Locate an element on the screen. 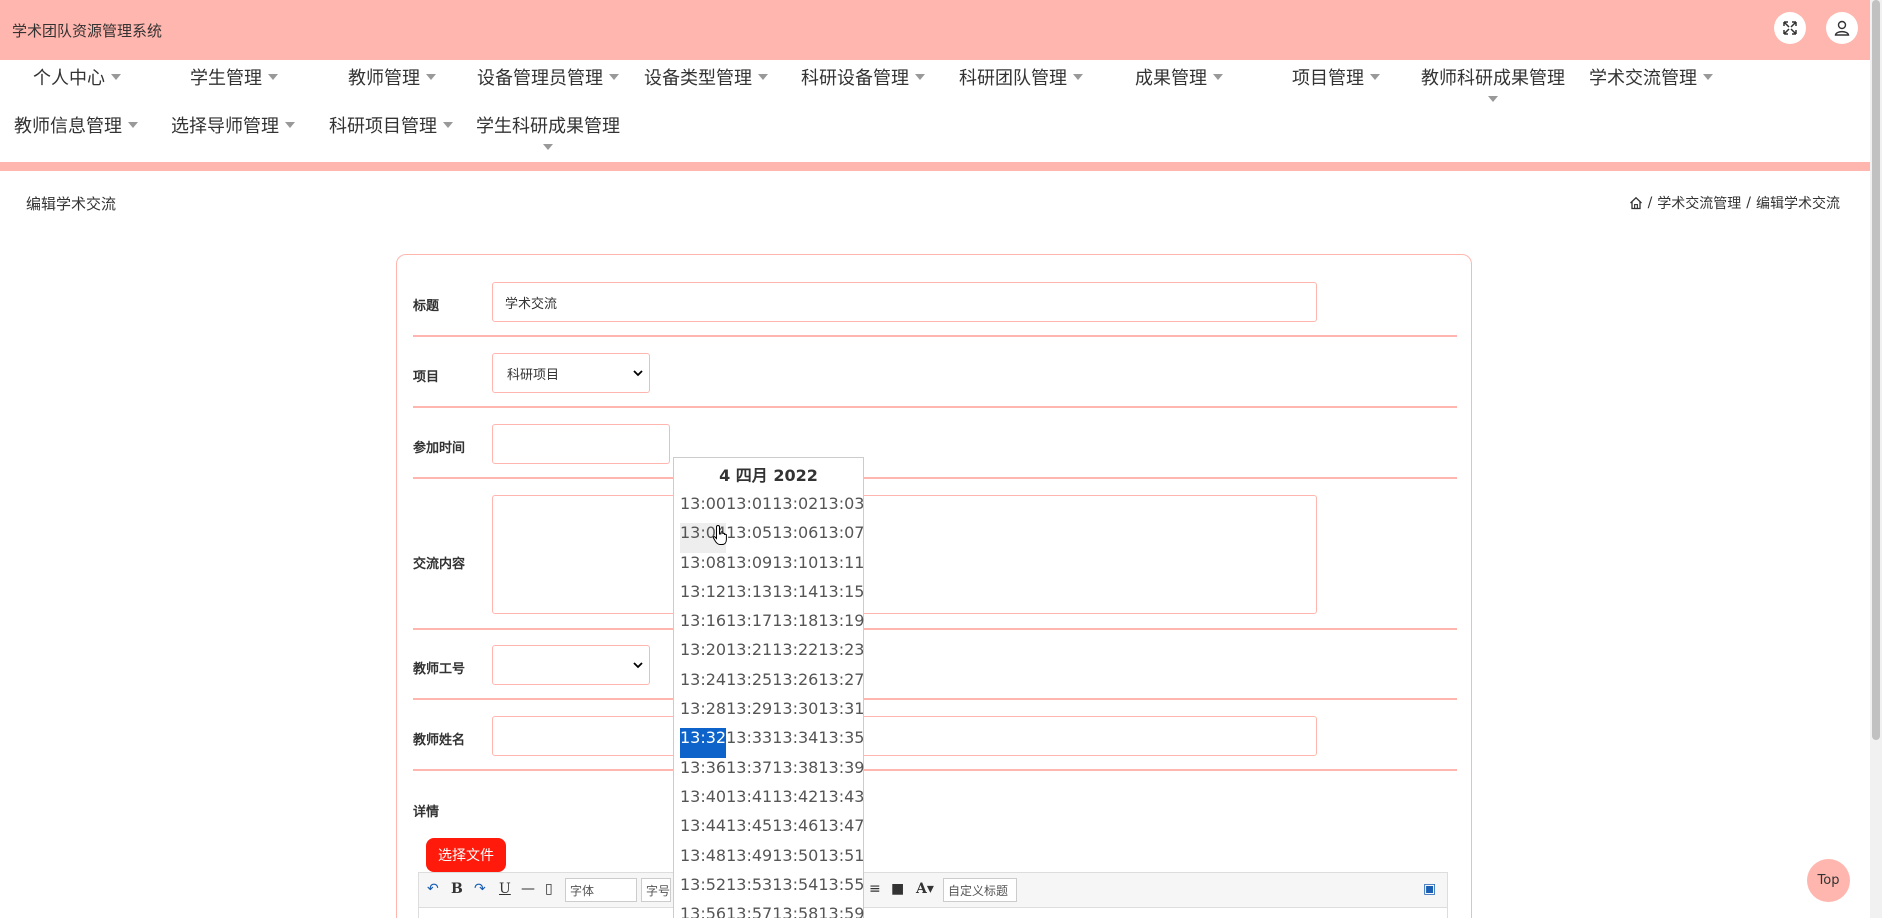  picker-time-option: 13:15 is located at coordinates (841, 596).